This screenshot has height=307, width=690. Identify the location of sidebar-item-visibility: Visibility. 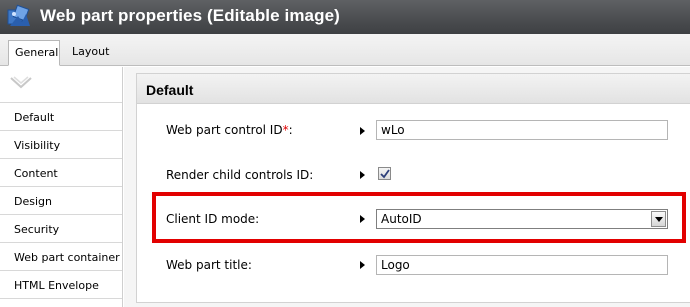
(61, 145).